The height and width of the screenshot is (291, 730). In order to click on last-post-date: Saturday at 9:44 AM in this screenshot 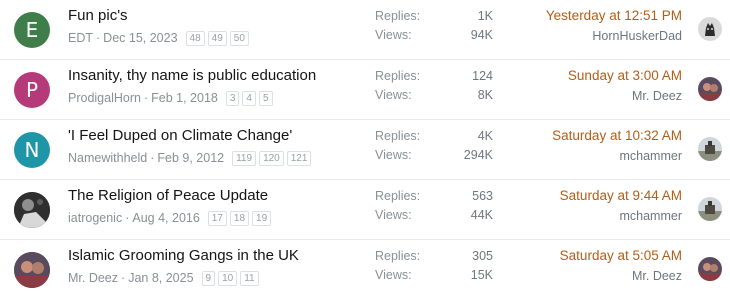, I will do `click(621, 196)`.